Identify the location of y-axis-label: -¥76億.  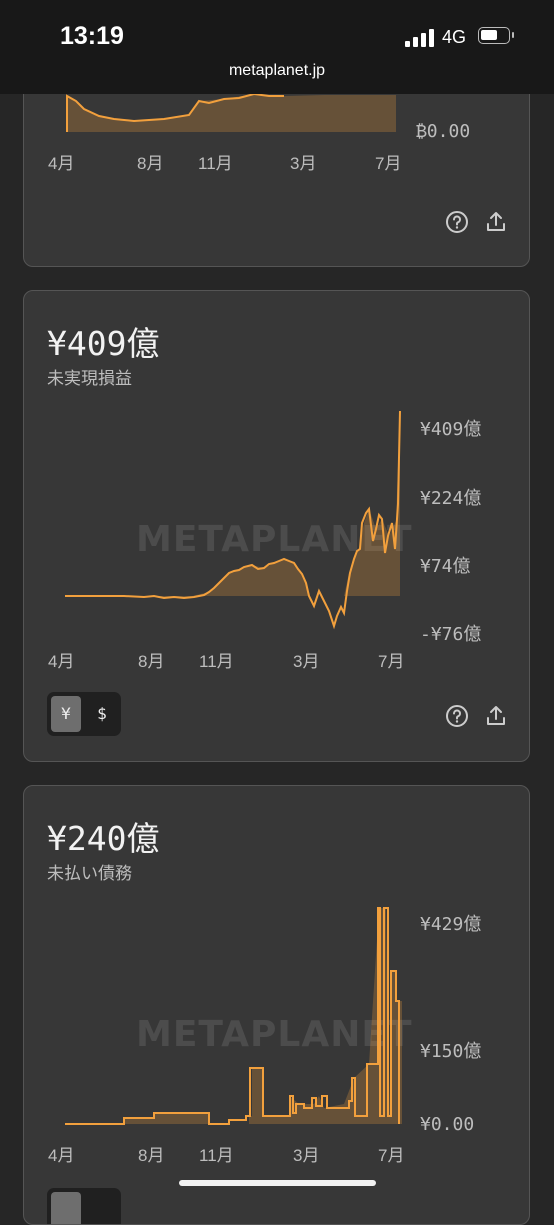
(451, 634).